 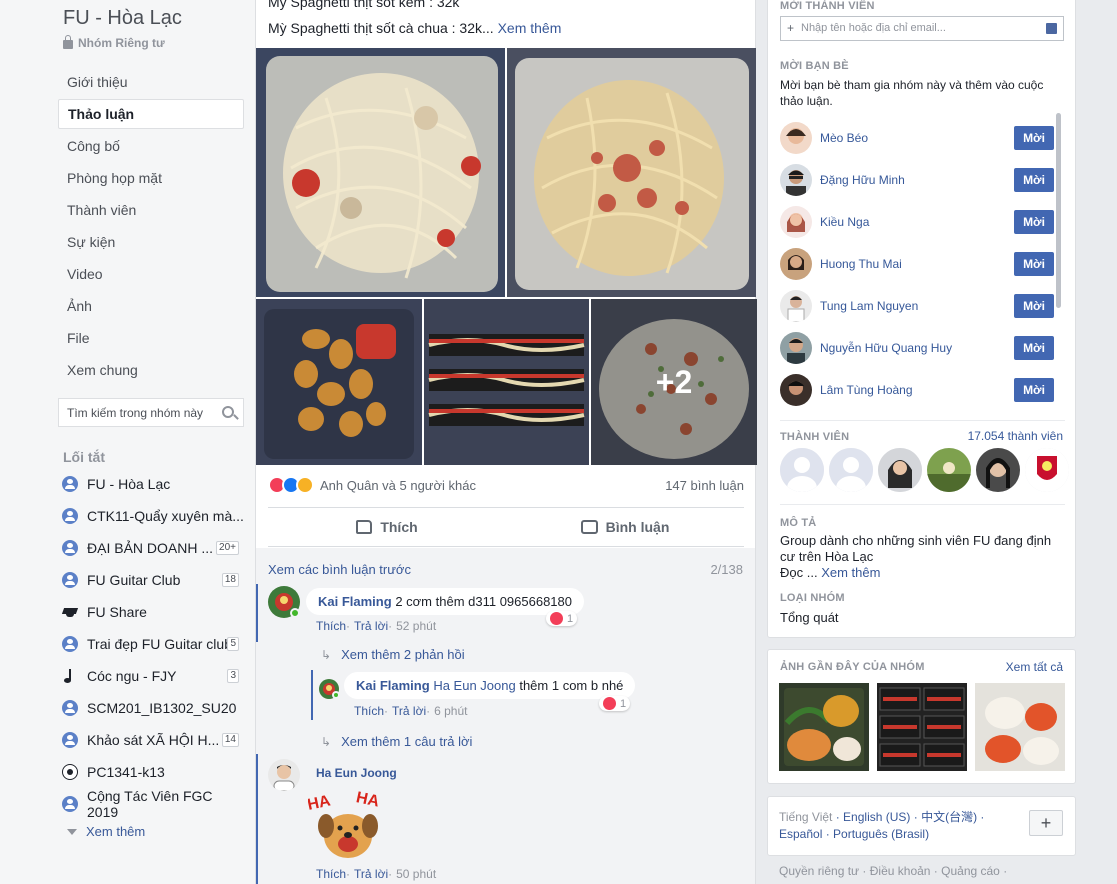 What do you see at coordinates (949, 817) in the screenshot?
I see `language-link: 中文(台灣)` at bounding box center [949, 817].